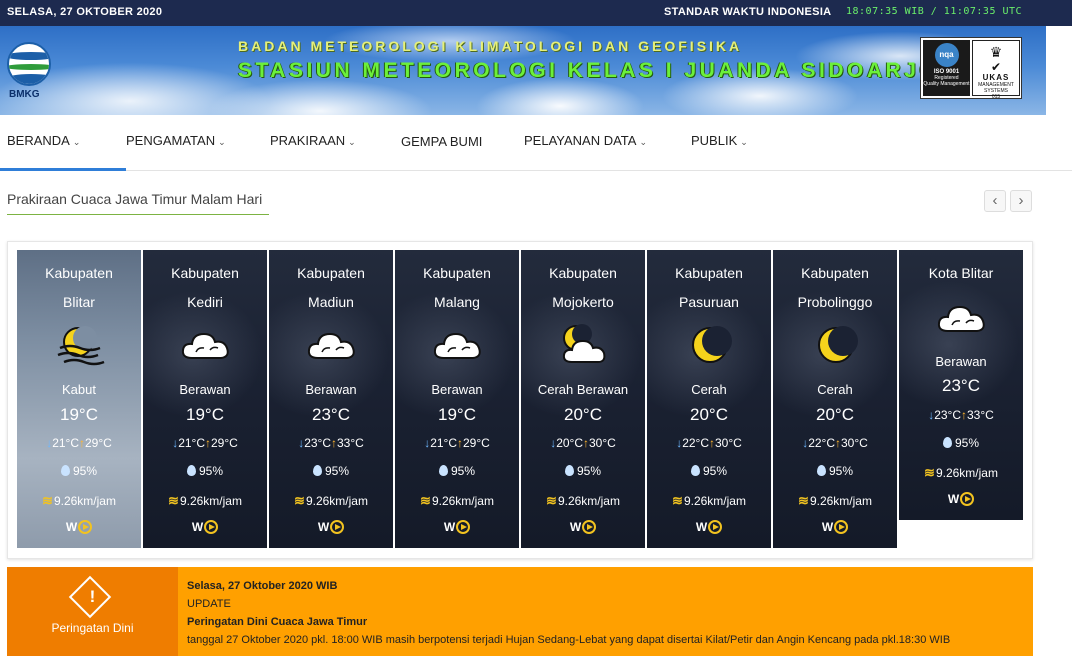  Describe the element at coordinates (835, 302) in the screenshot. I see `region-name: Probolinggo` at that location.